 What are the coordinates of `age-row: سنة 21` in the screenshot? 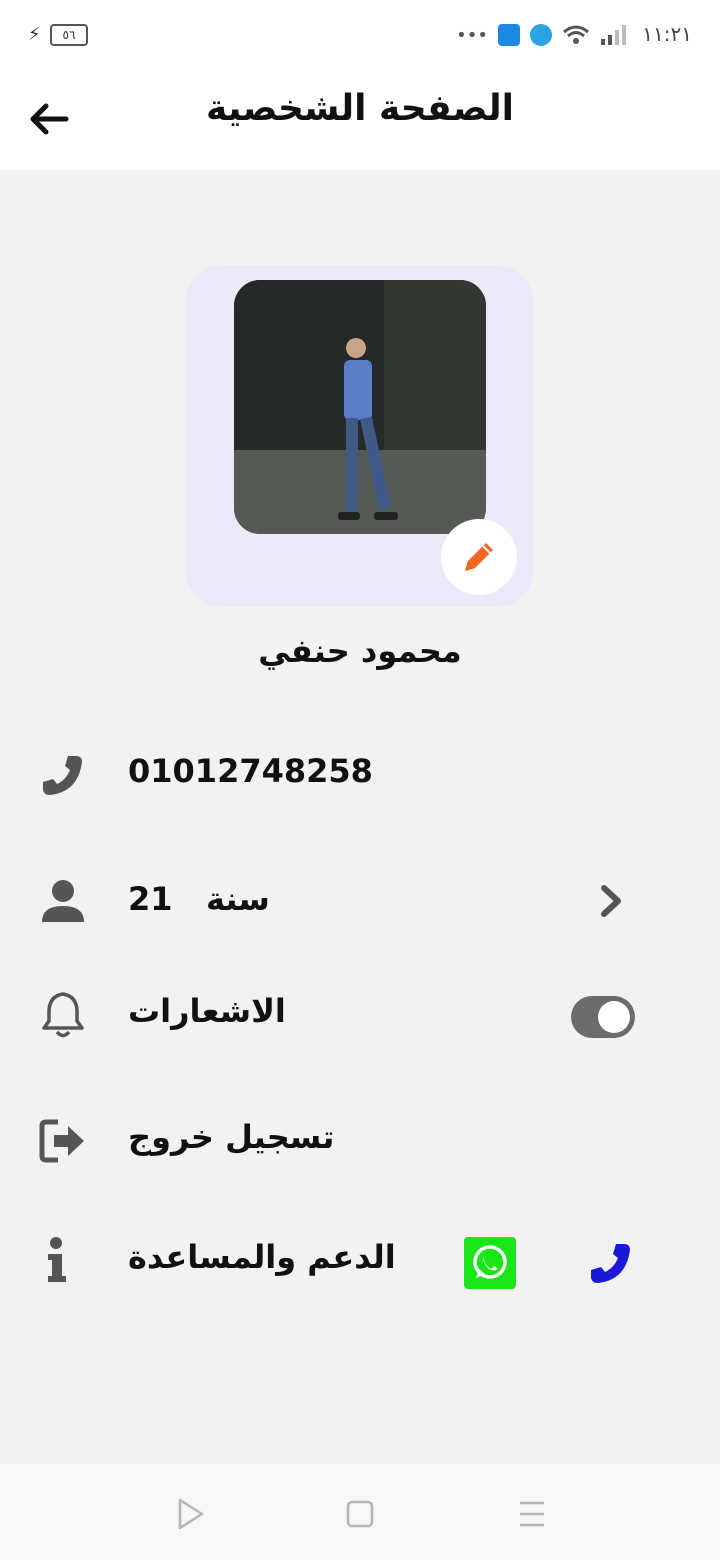 It's located at (360, 901).